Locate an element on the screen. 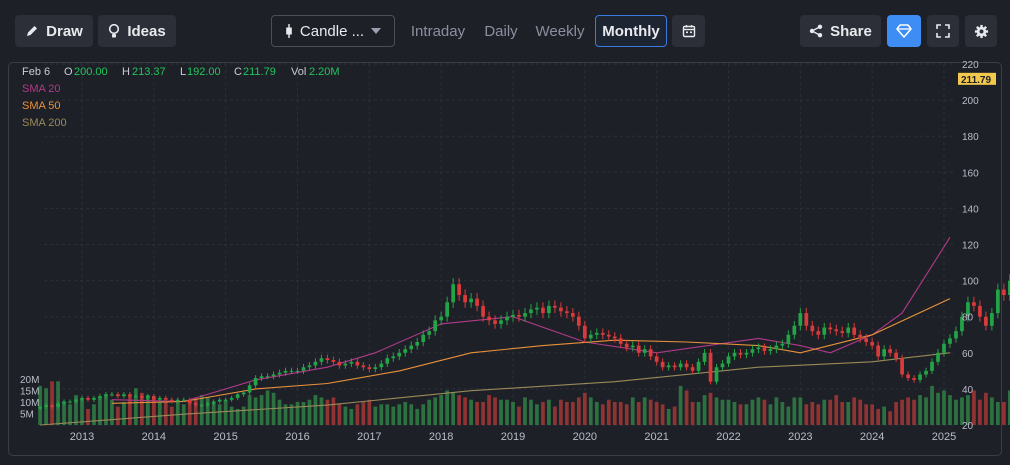 Image resolution: width=1010 pixels, height=465 pixels. legend-sma-2: SMA 200 is located at coordinates (44, 123).